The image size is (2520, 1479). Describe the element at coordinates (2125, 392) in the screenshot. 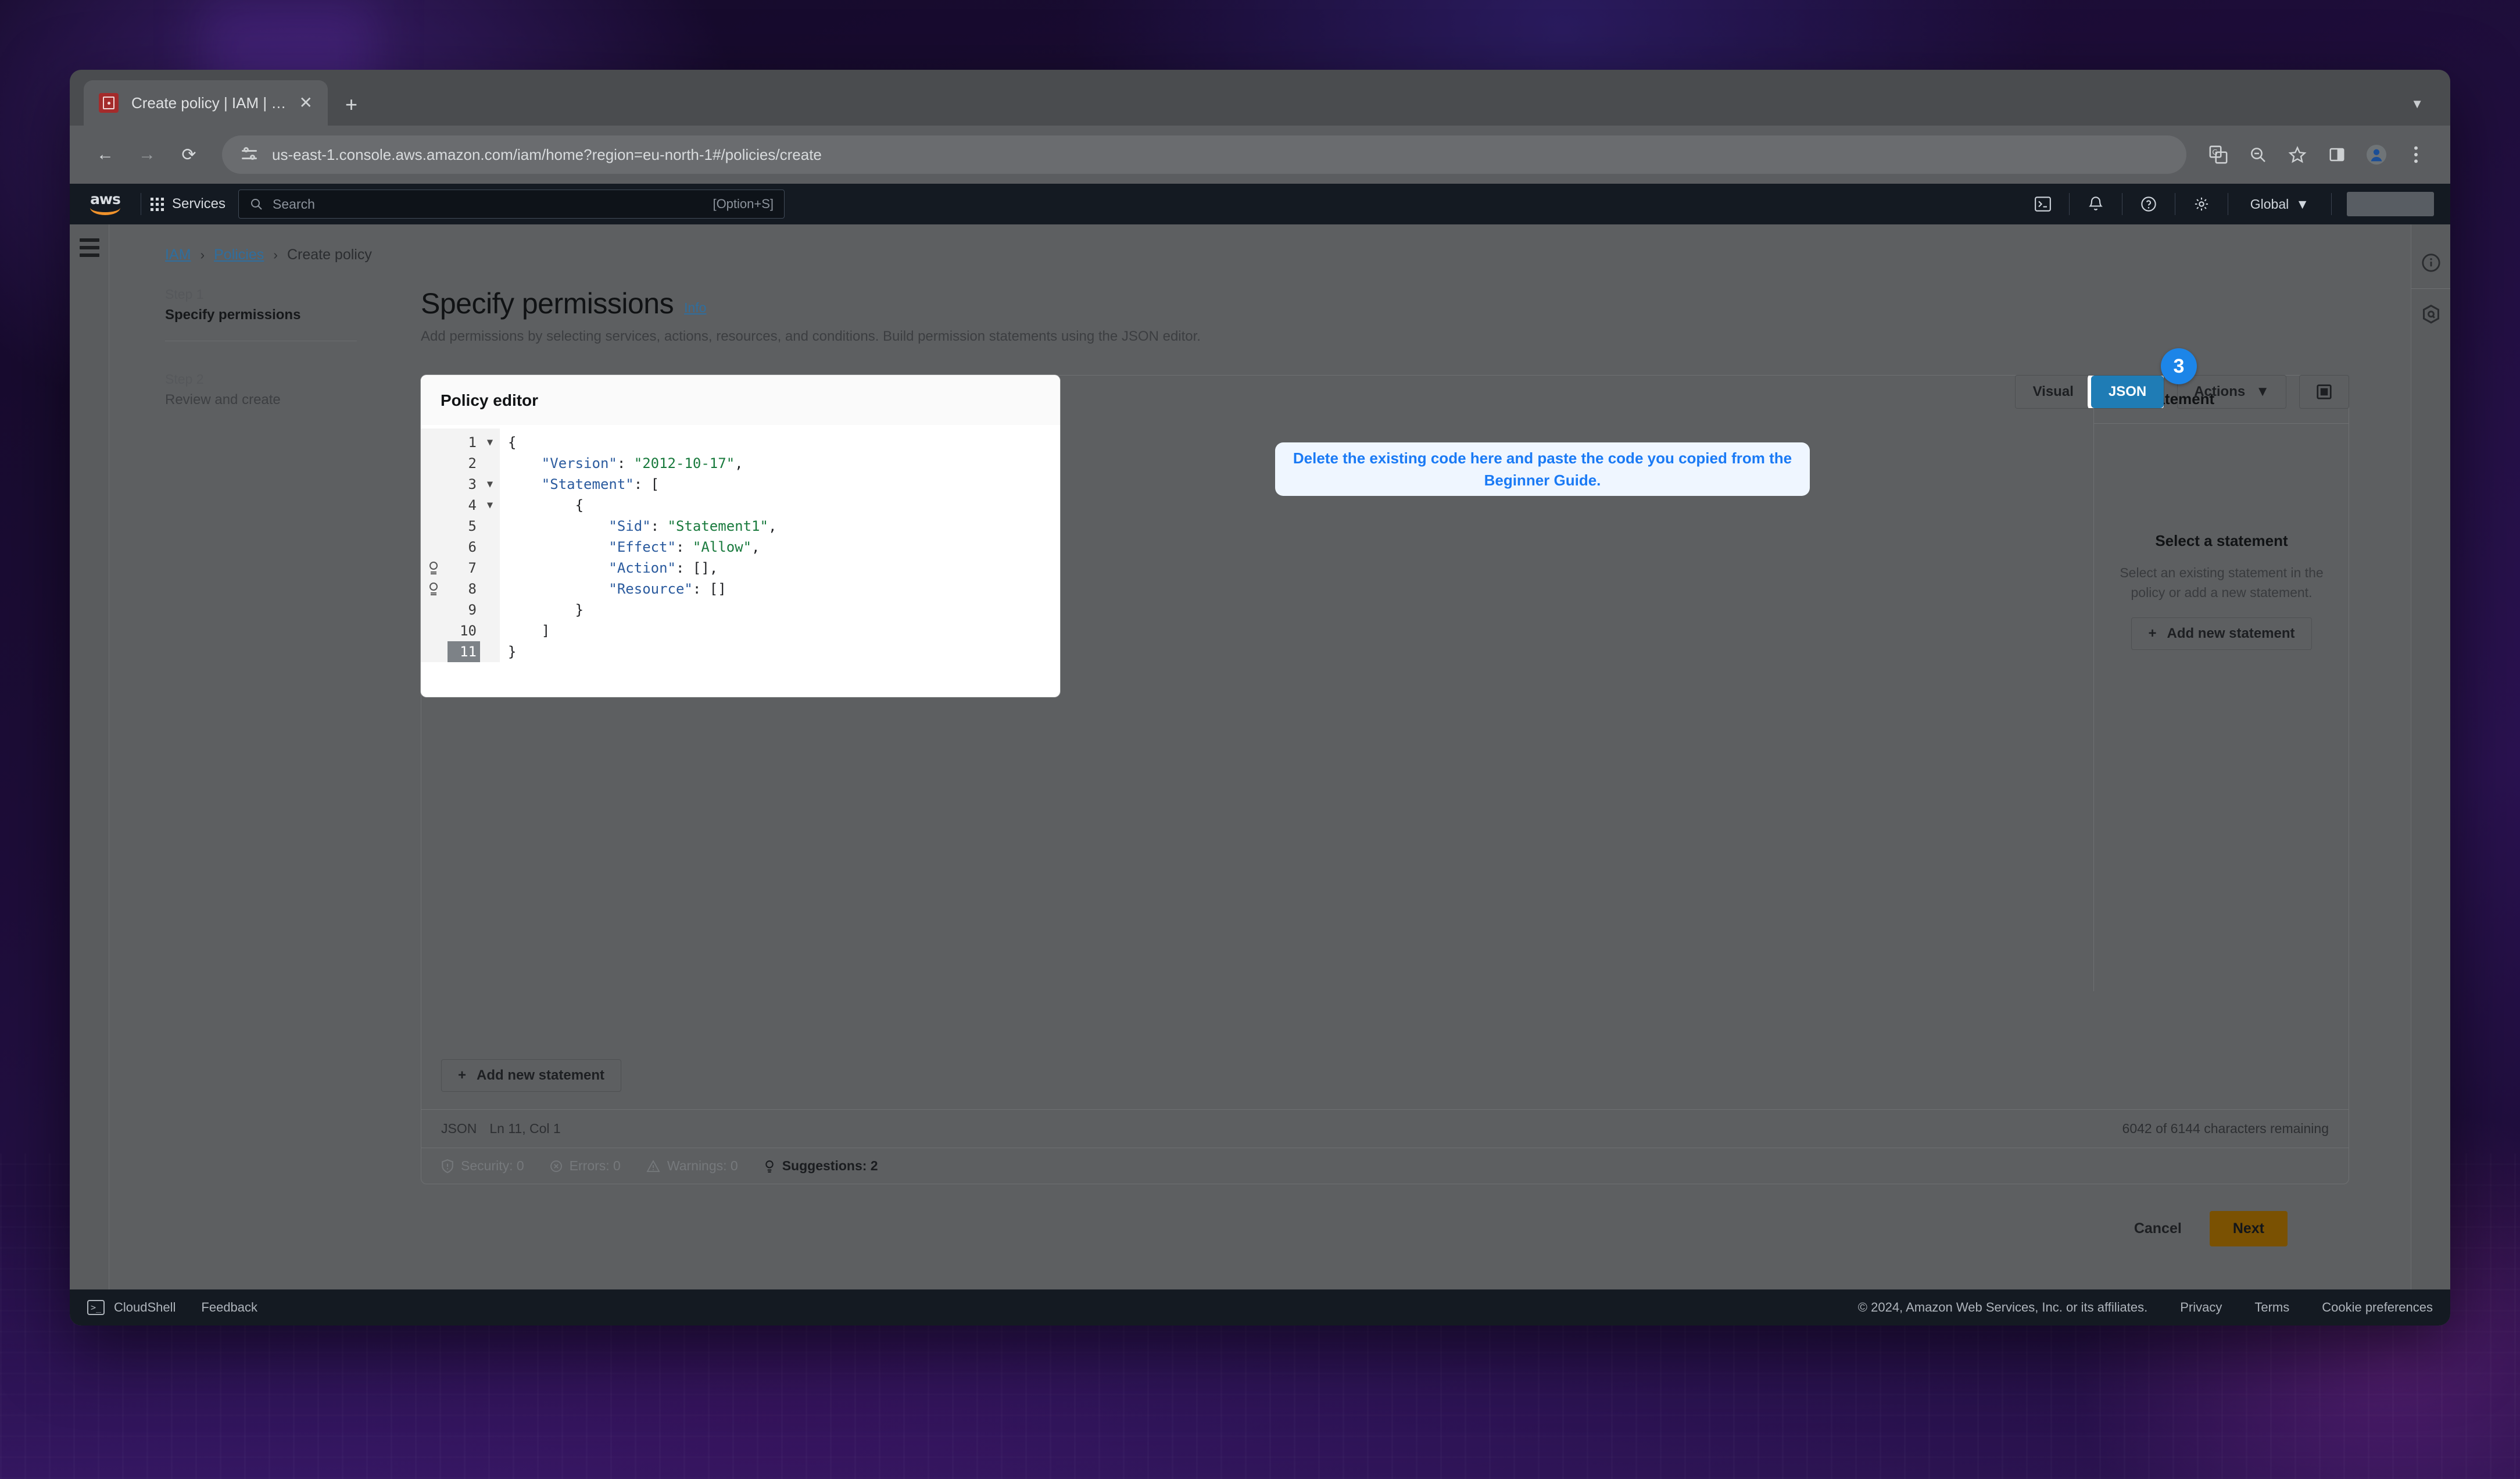

I see `tab-json: JSON` at that location.